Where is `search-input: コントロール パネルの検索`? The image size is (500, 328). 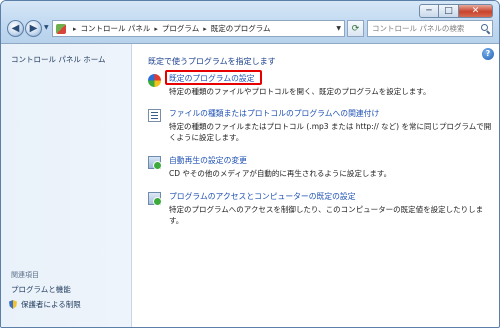
search-input: コントロール パネルの検索 is located at coordinates (418, 28).